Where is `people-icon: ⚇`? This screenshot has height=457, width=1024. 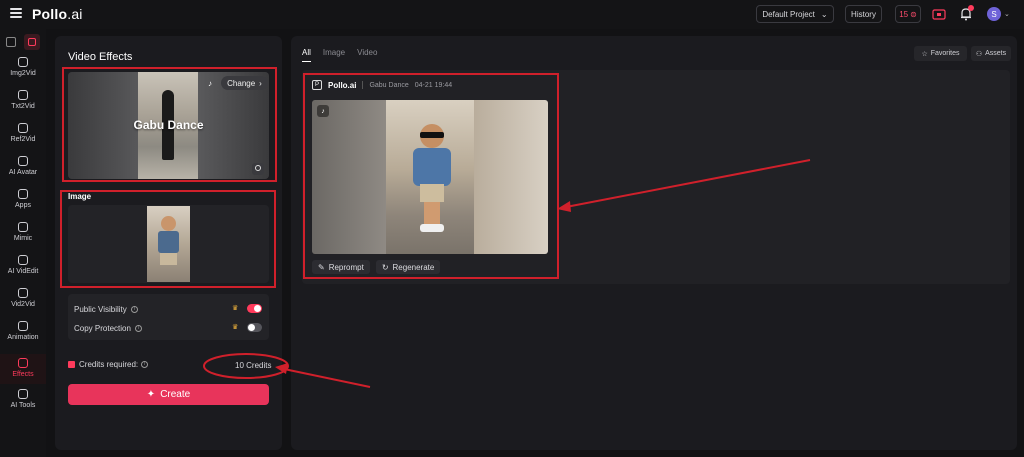
people-icon: ⚇ is located at coordinates (979, 54).